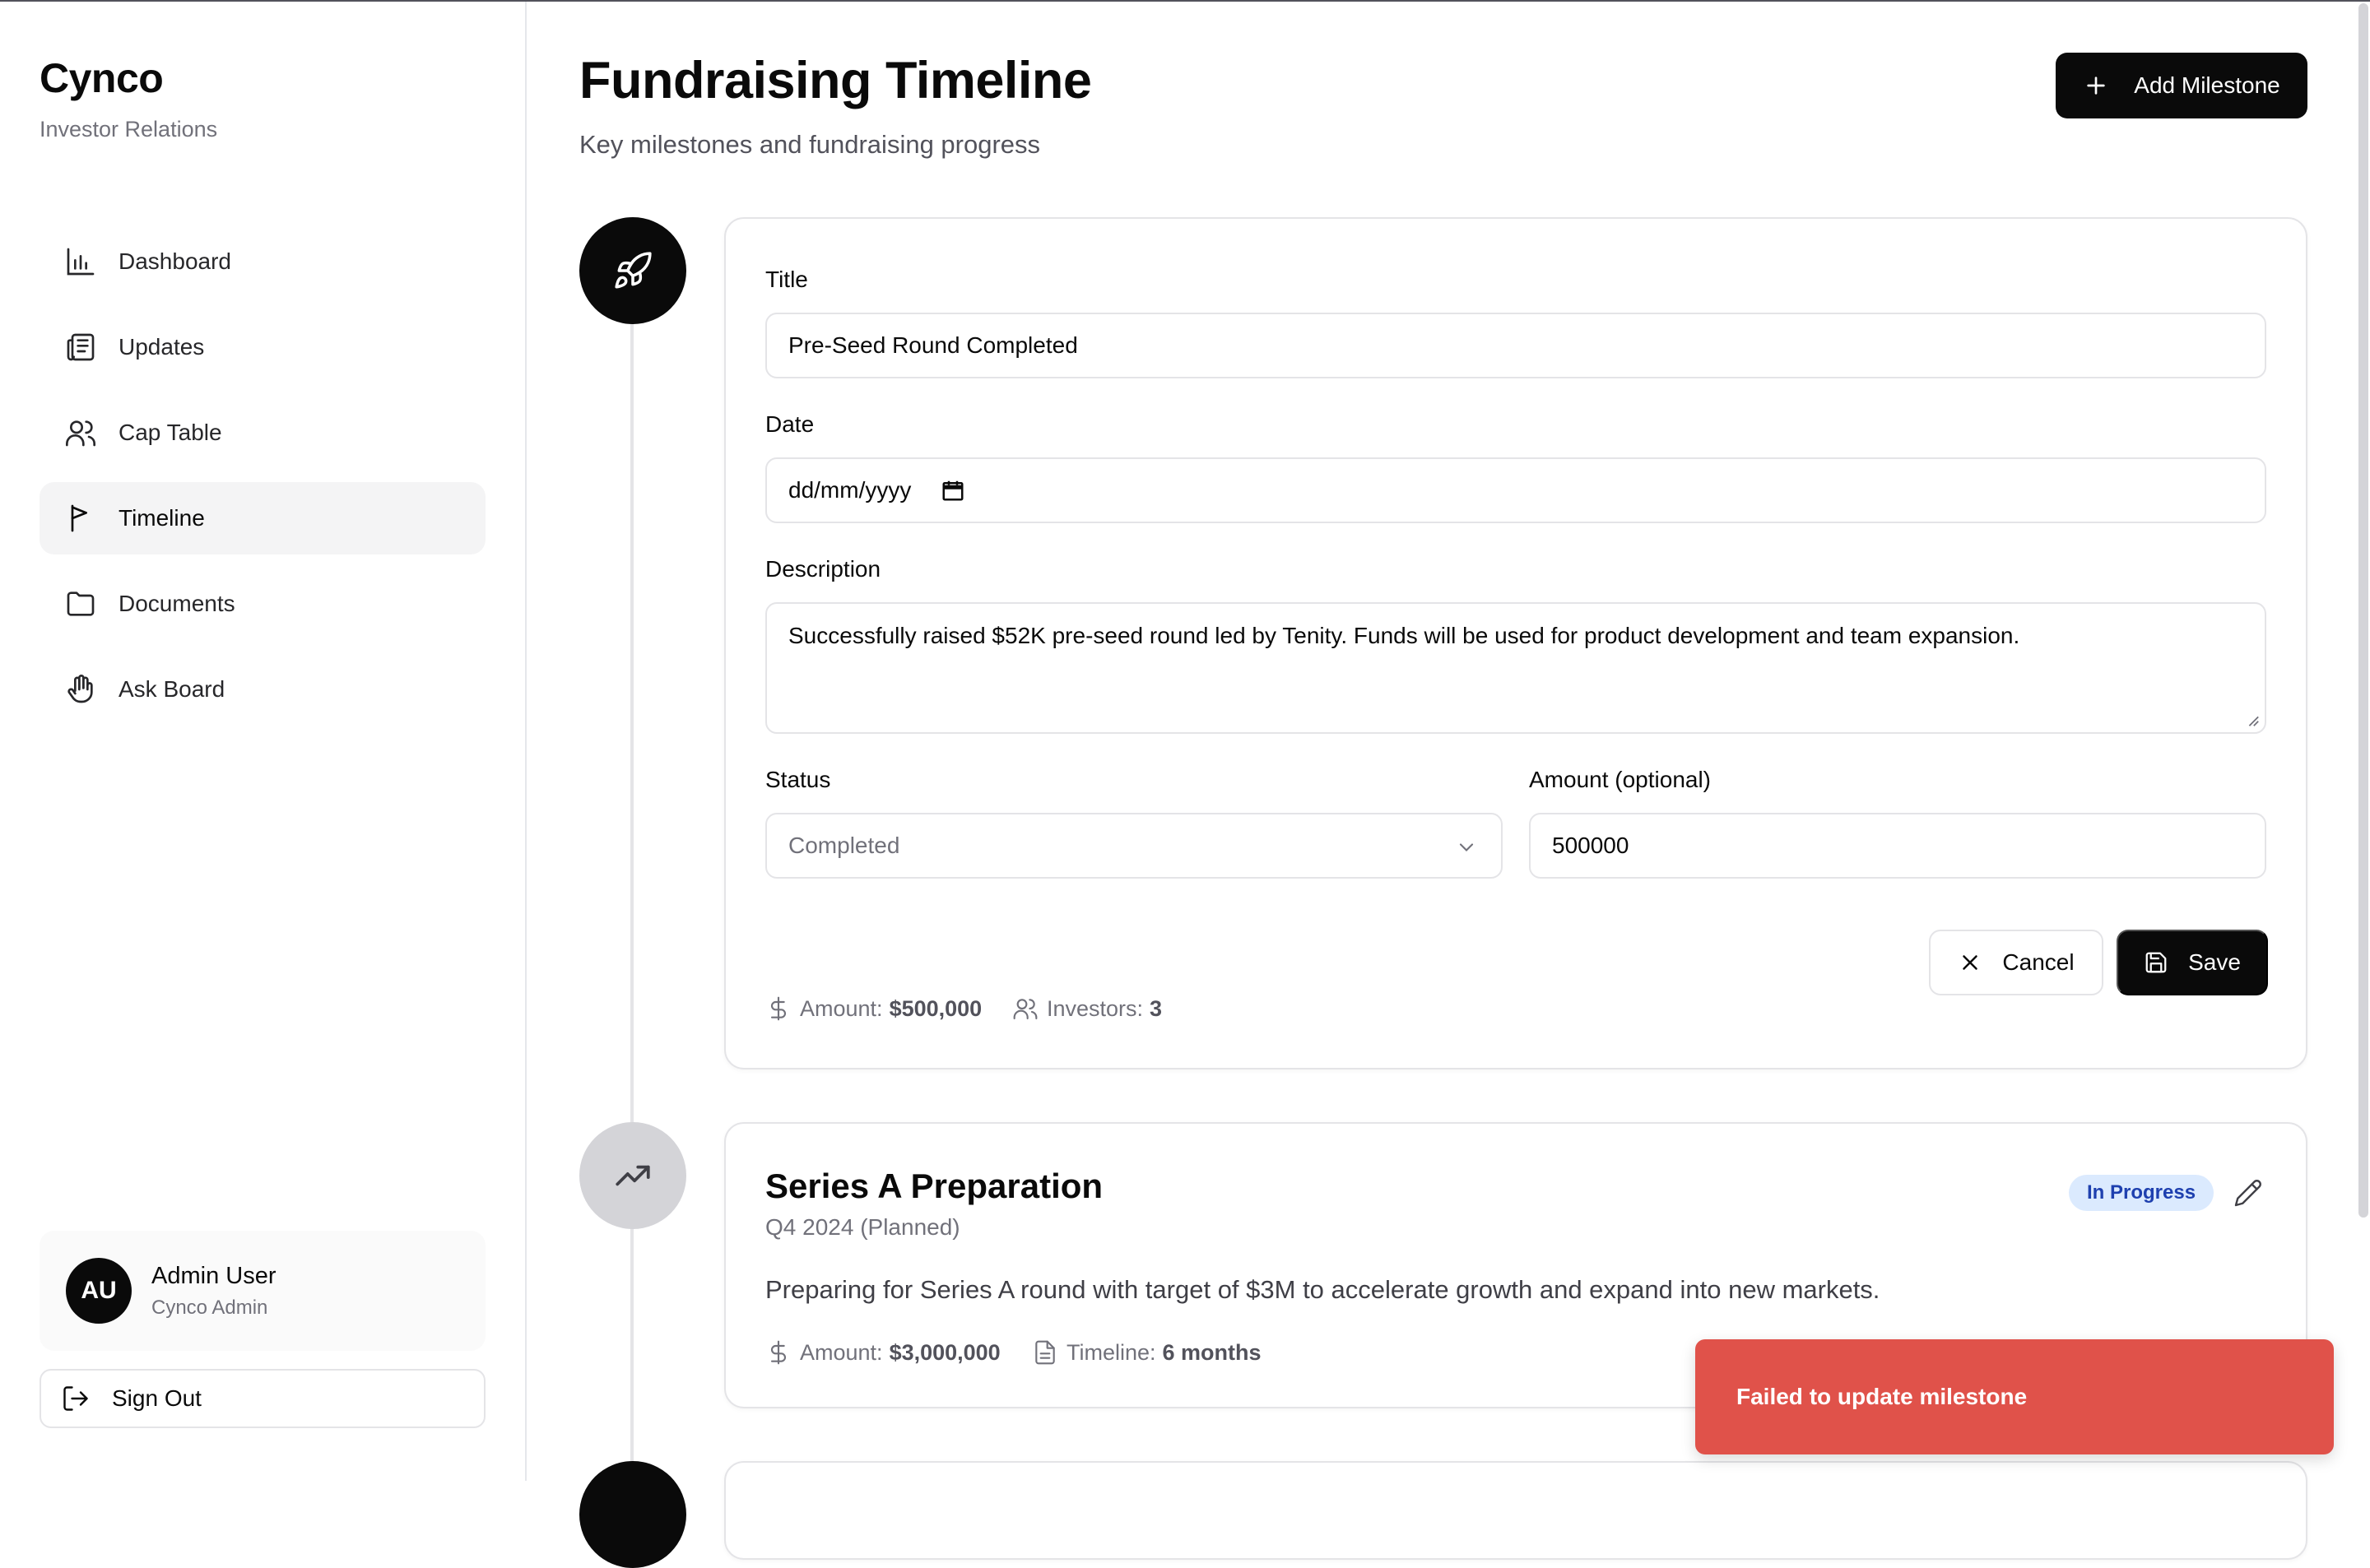  I want to click on milestone-title: Series A Preparation, so click(934, 1186).